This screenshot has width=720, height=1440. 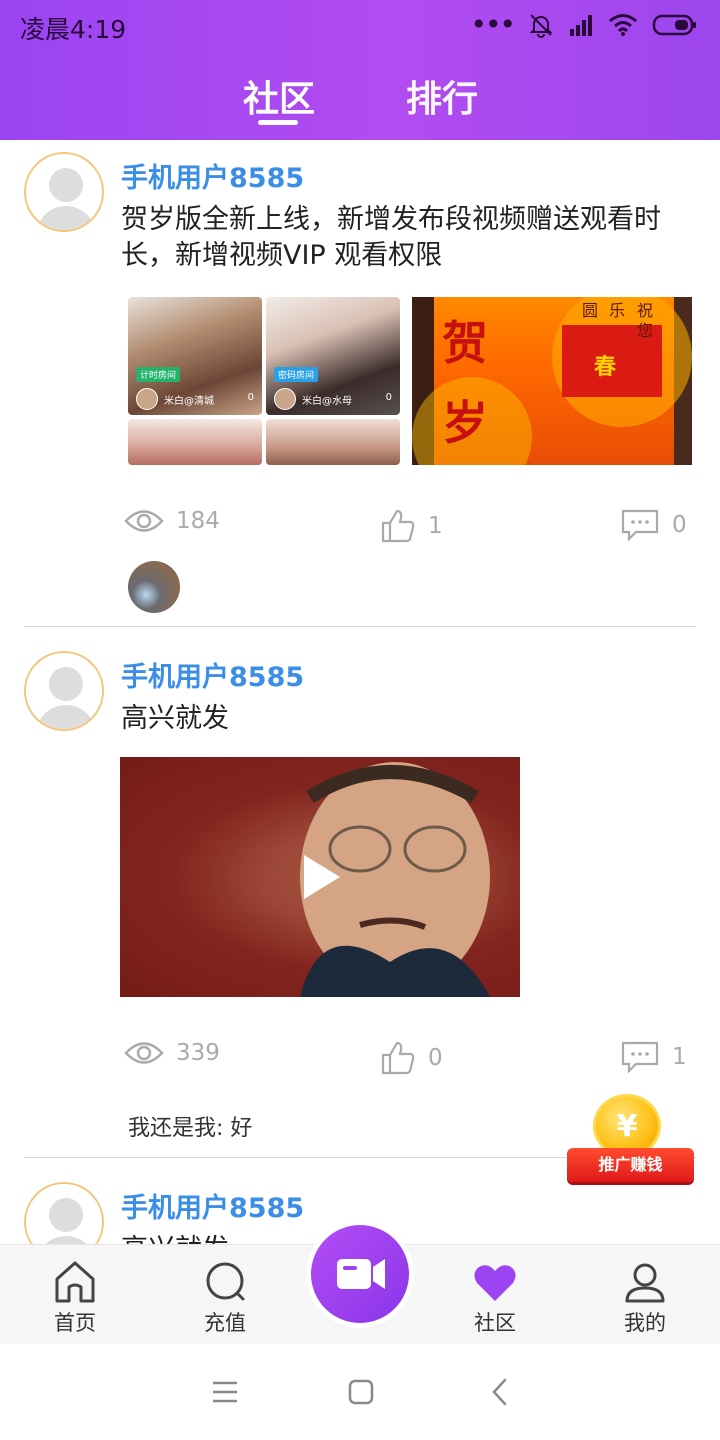 What do you see at coordinates (333, 356) in the screenshot?
I see `collage-tile: 密码房间 米白@水母 0` at bounding box center [333, 356].